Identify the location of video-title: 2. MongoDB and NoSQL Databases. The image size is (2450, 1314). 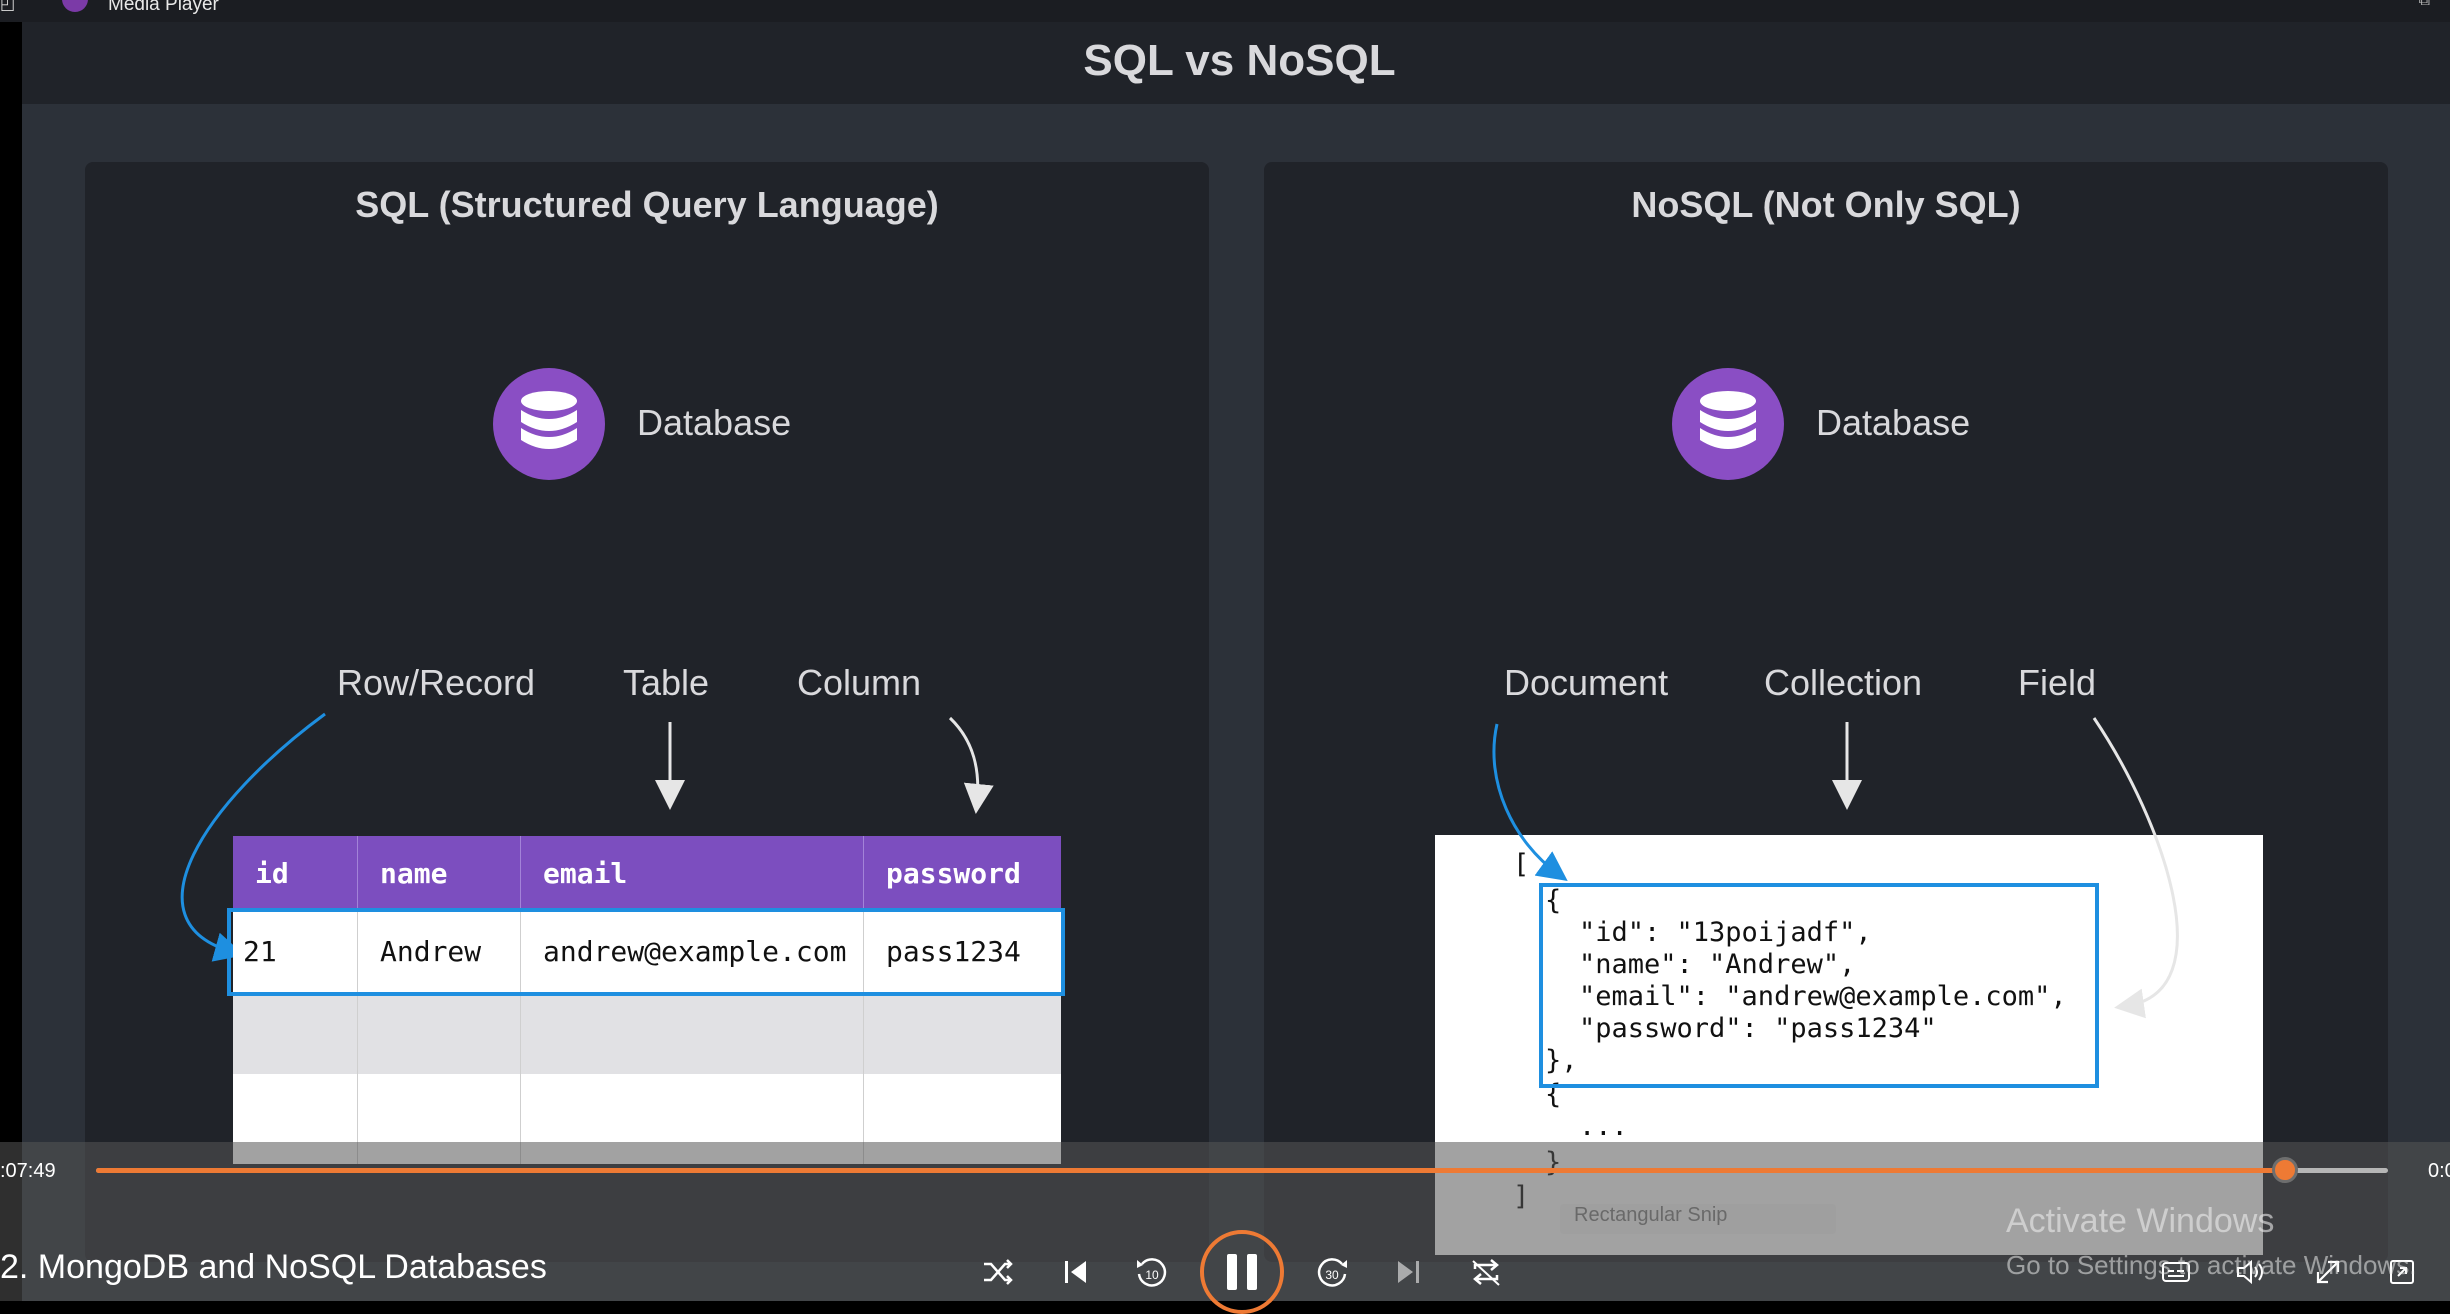
(273, 1267).